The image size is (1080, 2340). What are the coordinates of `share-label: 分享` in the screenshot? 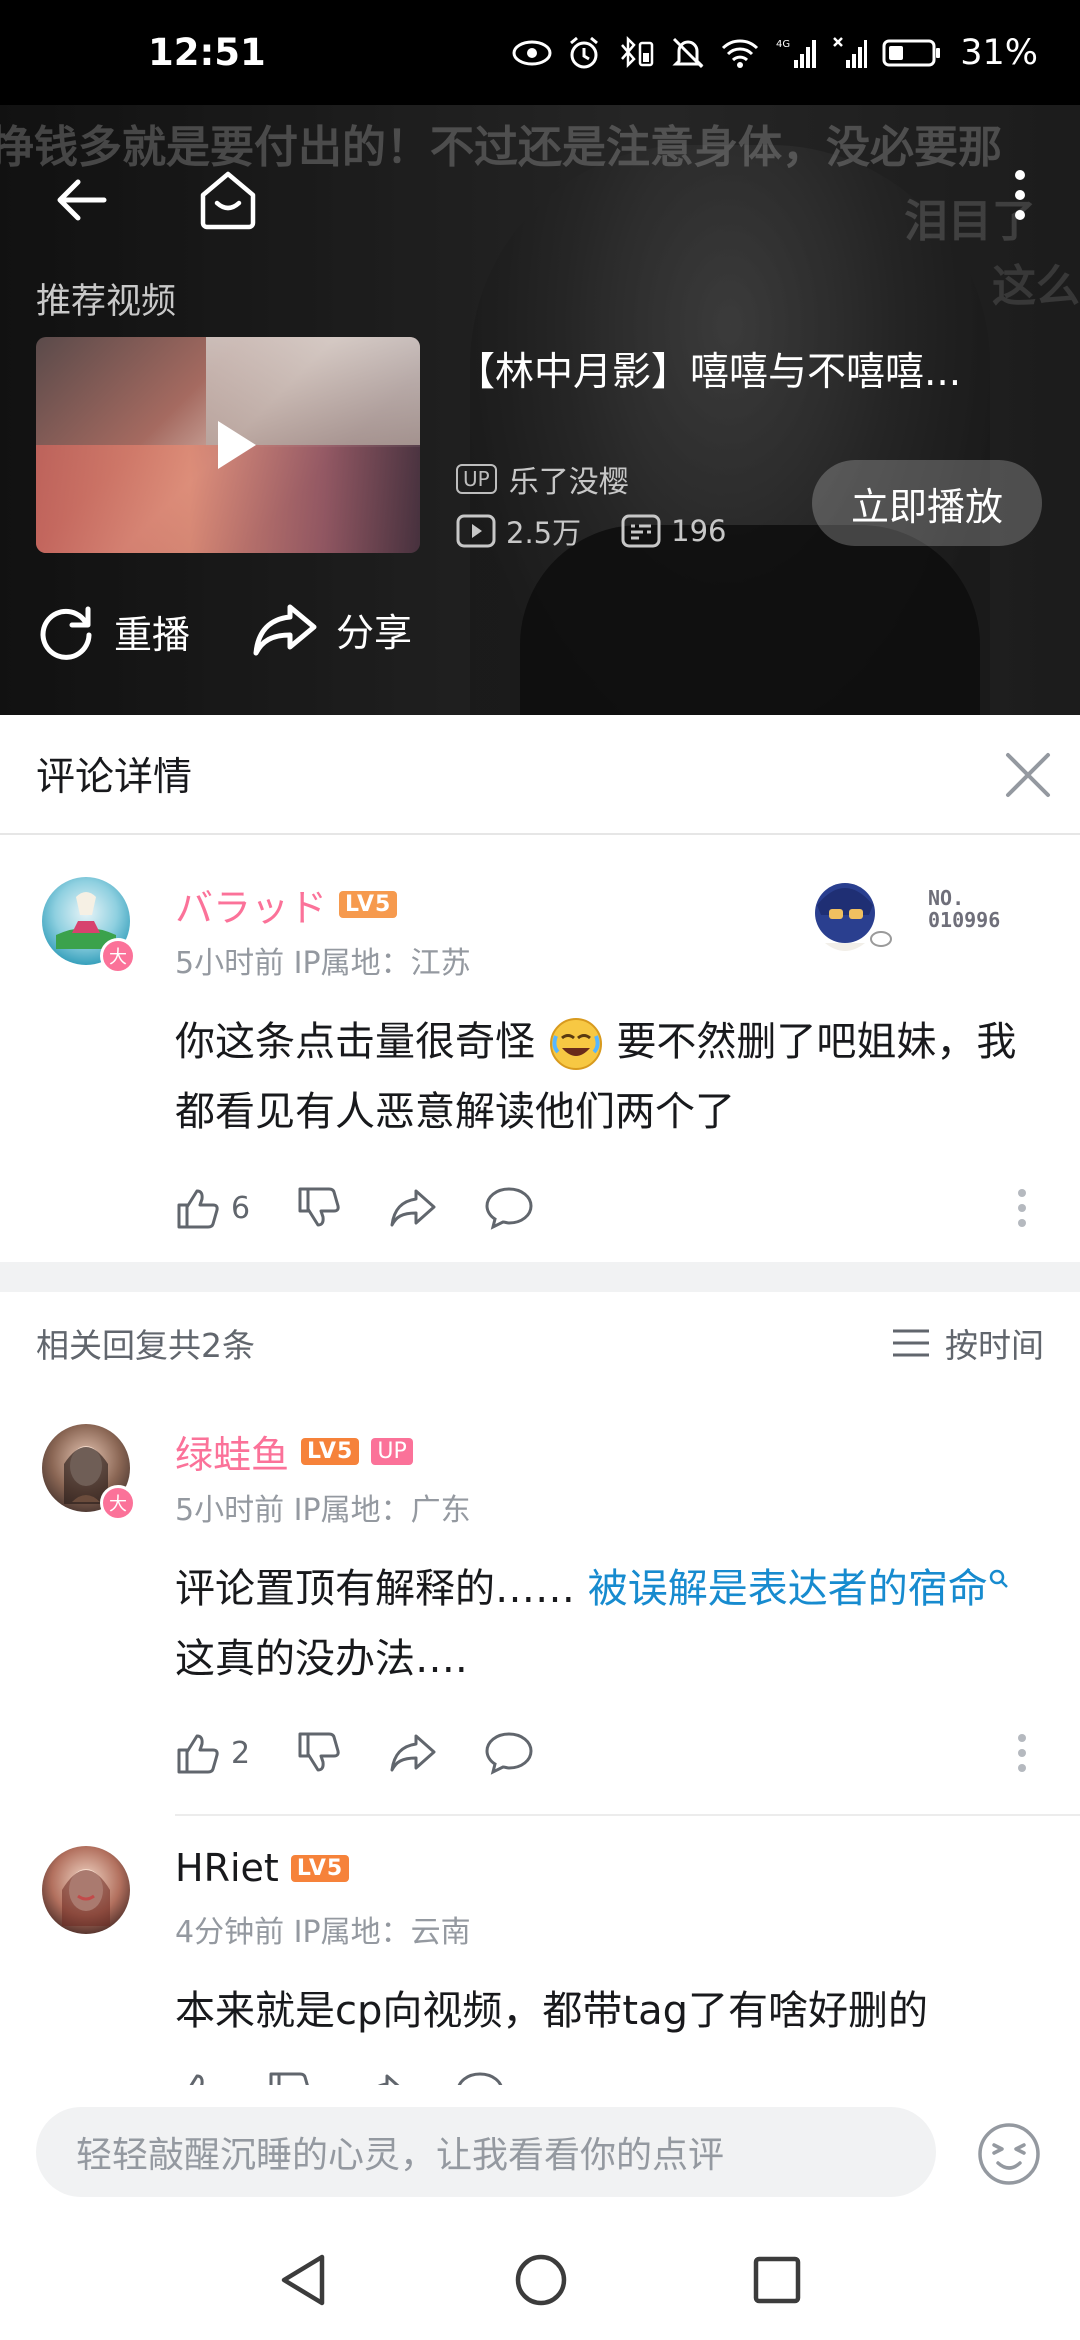 It's located at (374, 632).